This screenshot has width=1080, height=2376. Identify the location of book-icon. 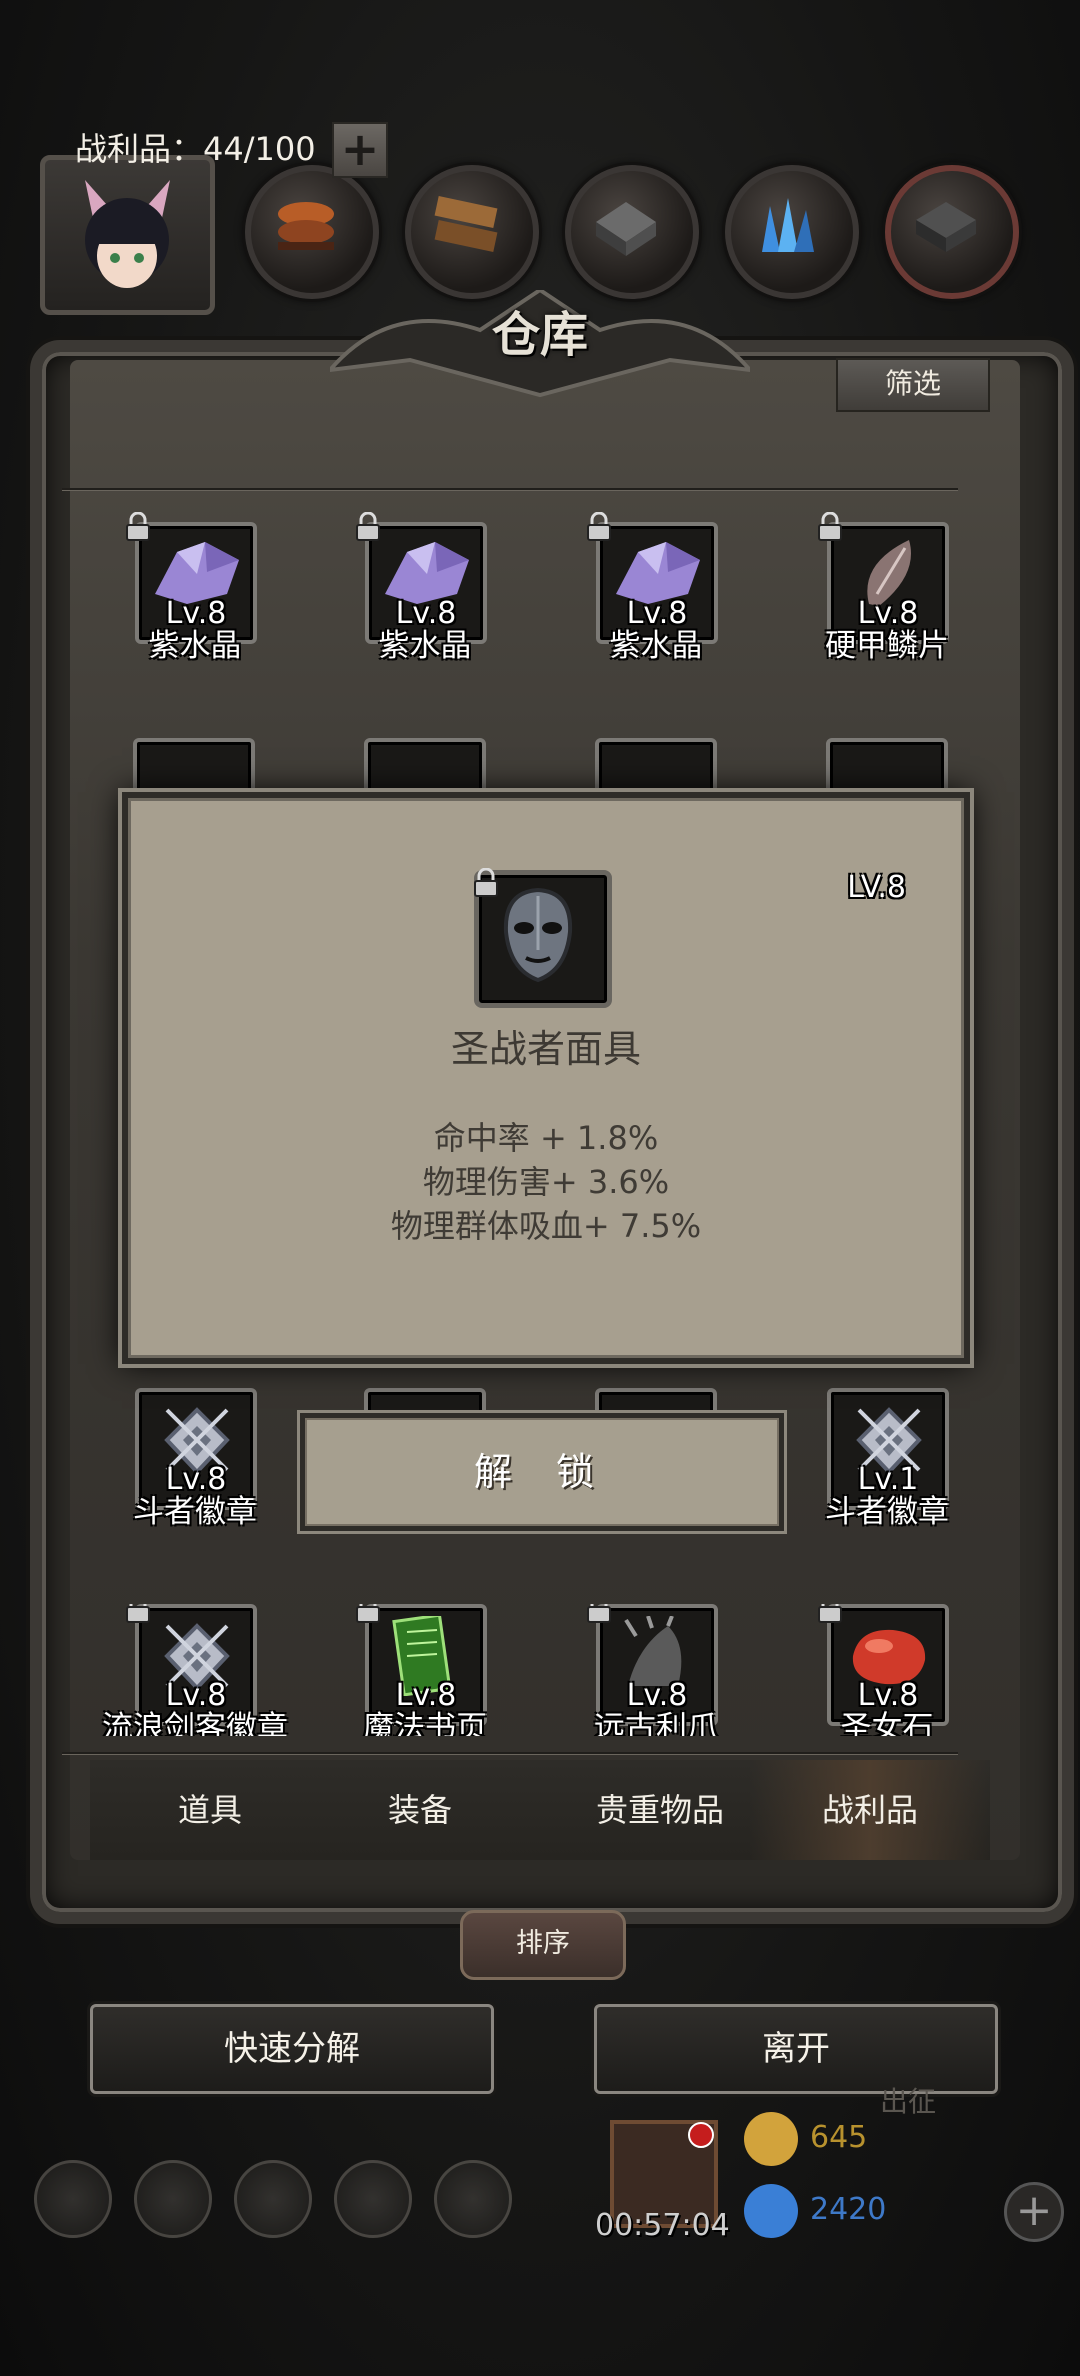
(273, 2199).